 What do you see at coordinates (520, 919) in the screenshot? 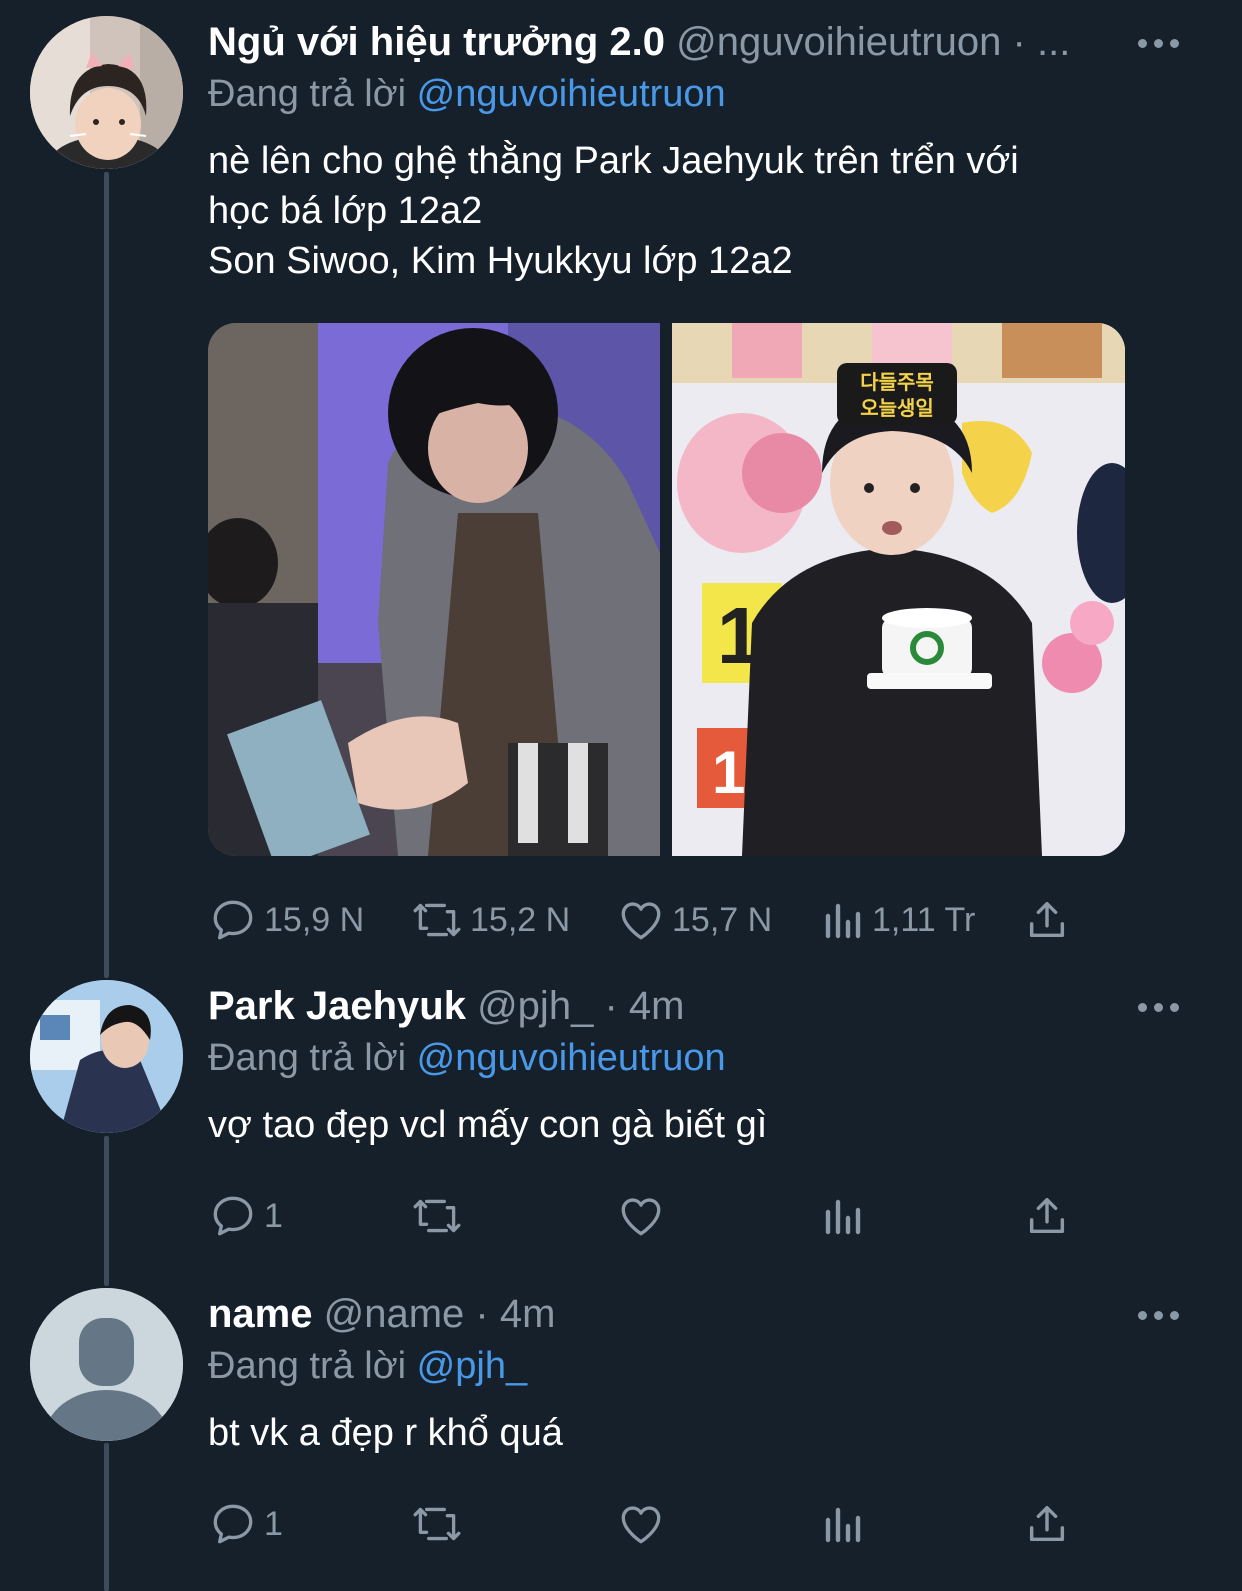
I see `retweet-count: 15,2 N` at bounding box center [520, 919].